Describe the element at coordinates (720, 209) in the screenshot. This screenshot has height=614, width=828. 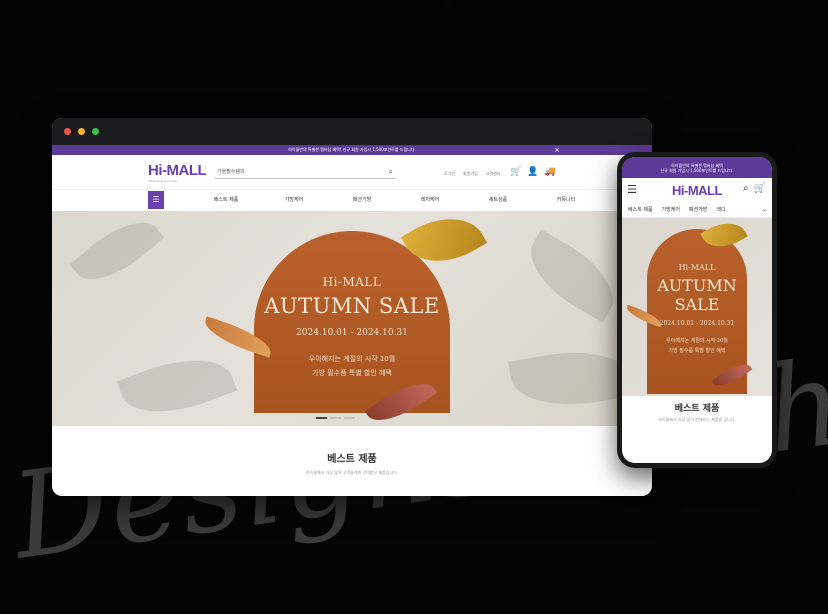
I see `mobile-nav-item-leisure: 레디` at that location.